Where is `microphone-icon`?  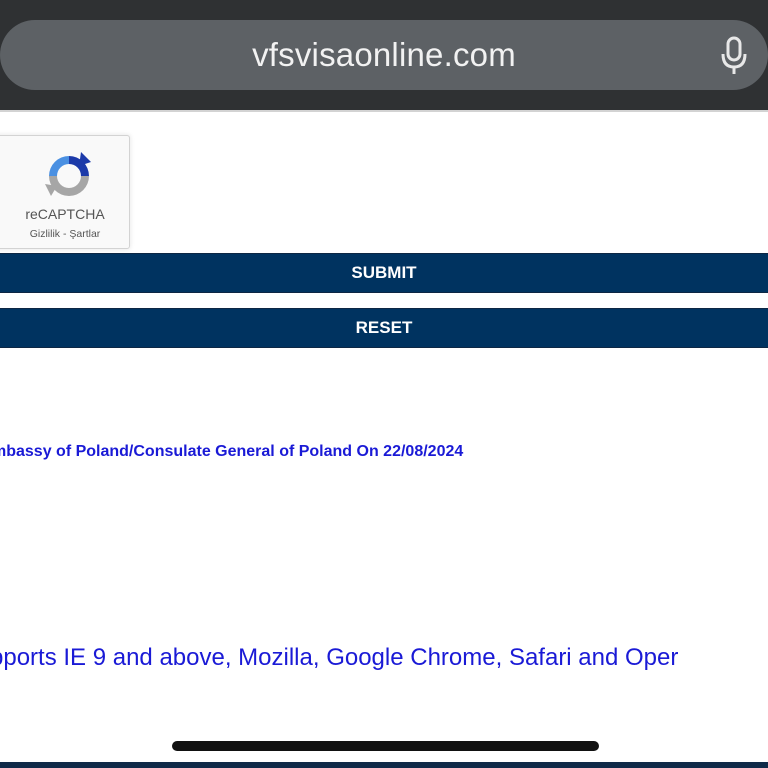 microphone-icon is located at coordinates (734, 56).